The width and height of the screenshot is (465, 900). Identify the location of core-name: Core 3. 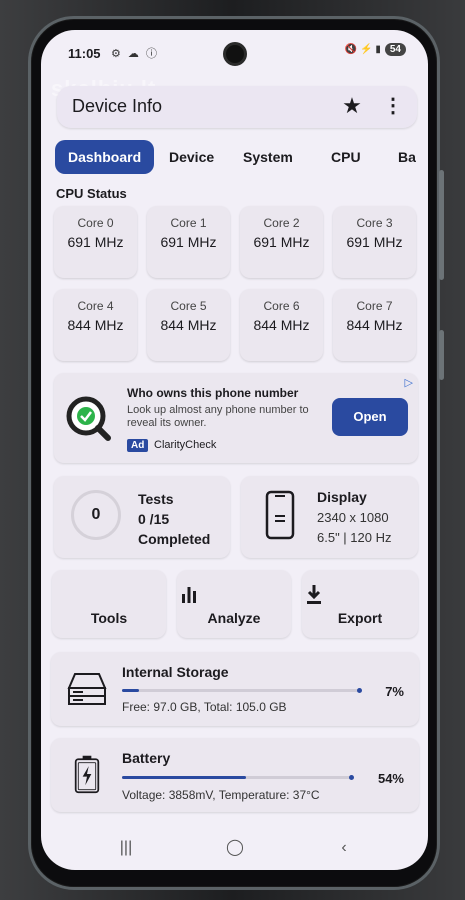
(374, 223).